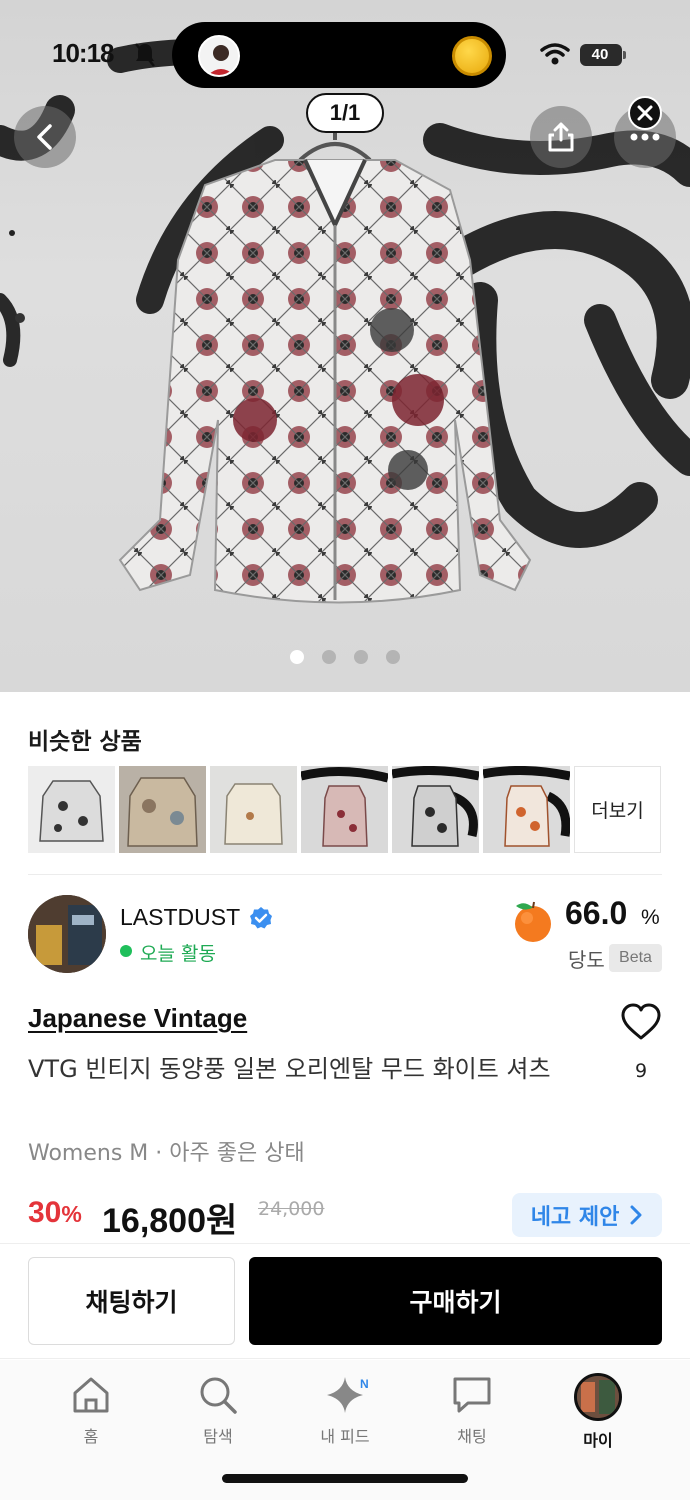  Describe the element at coordinates (345, 1410) in the screenshot. I see `tab-my-feed: N 내 피드` at that location.